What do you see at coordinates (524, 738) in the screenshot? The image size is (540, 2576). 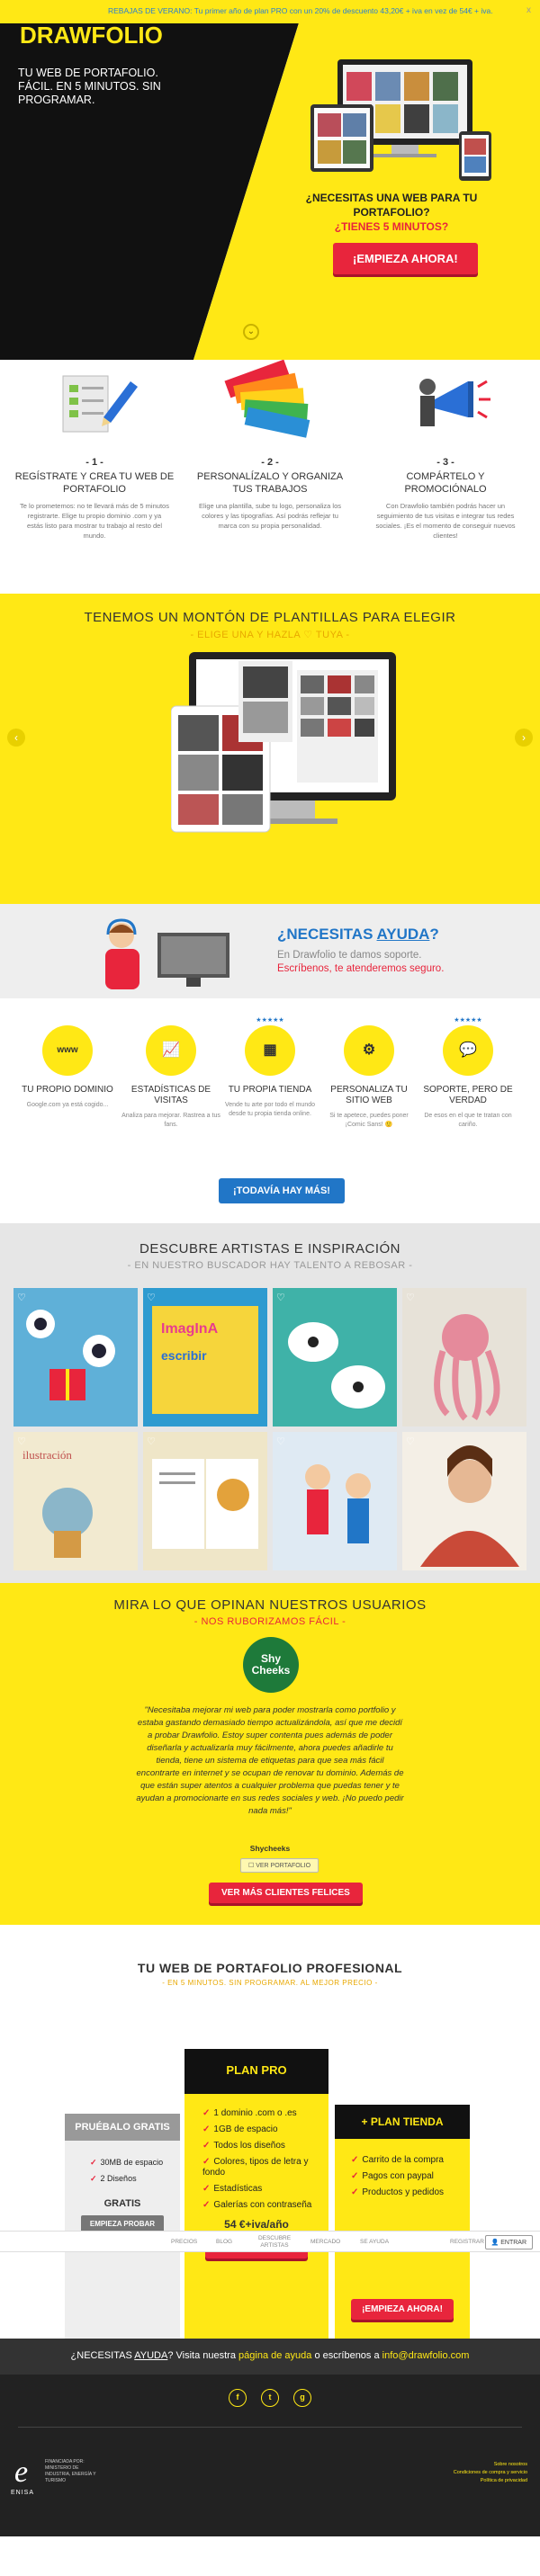 I see `carousel-next-icon: ›` at bounding box center [524, 738].